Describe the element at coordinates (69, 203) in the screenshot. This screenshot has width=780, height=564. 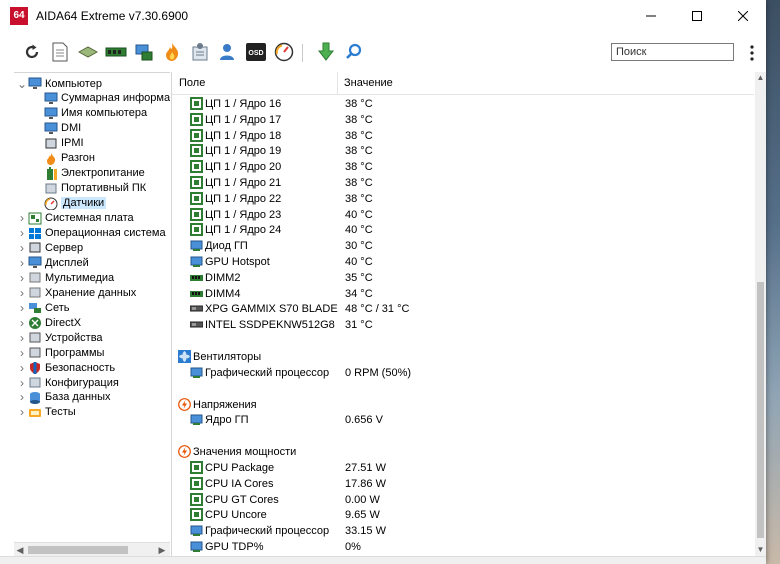
I see `tree-item: Датчики` at that location.